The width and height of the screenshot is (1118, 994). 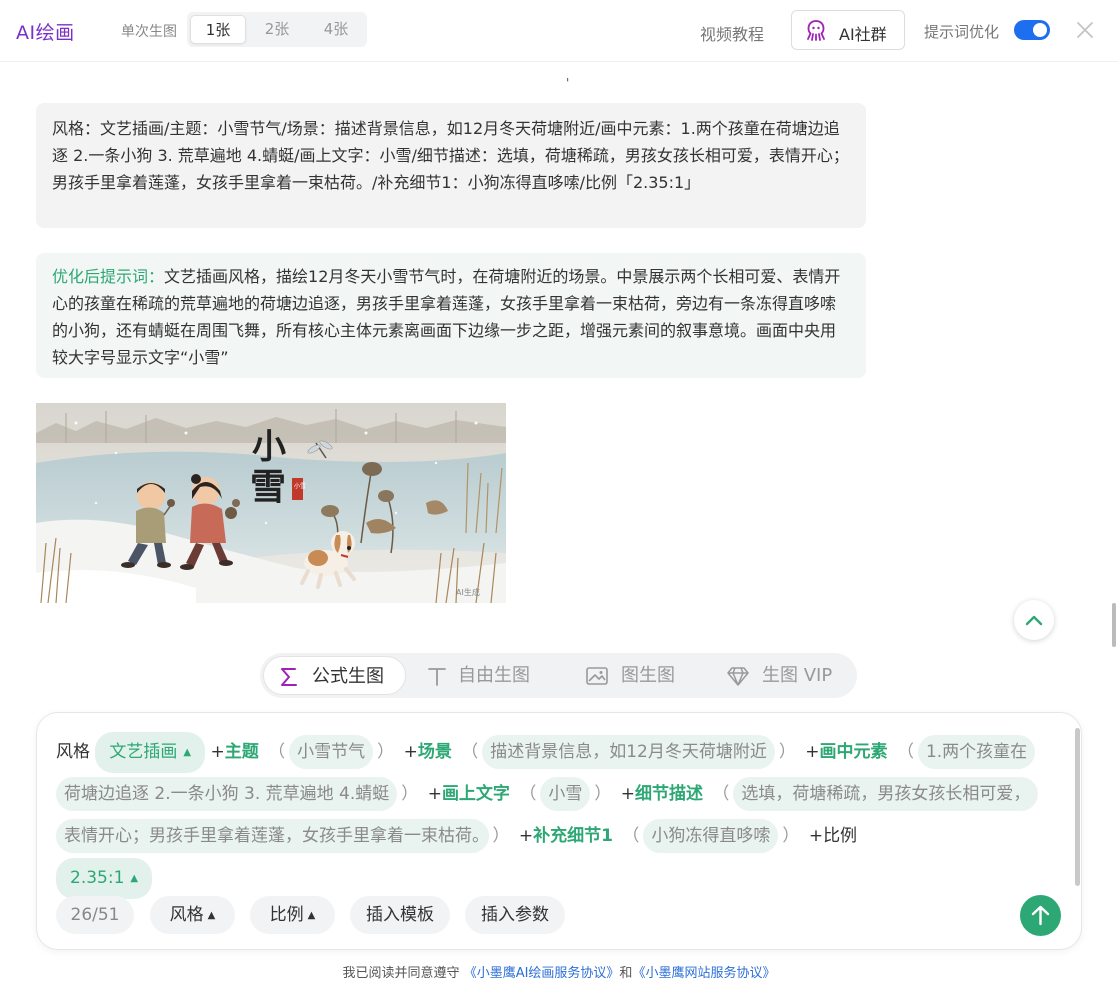 I want to click on extra-key: 补充细节1, so click(x=573, y=836).